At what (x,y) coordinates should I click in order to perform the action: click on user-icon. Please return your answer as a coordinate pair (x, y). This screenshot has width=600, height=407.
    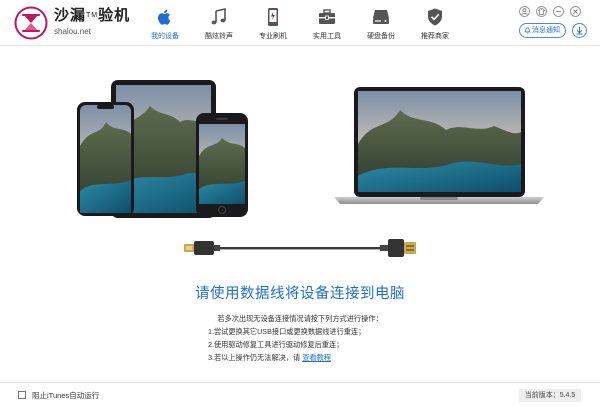
    Looking at the image, I should click on (524, 12).